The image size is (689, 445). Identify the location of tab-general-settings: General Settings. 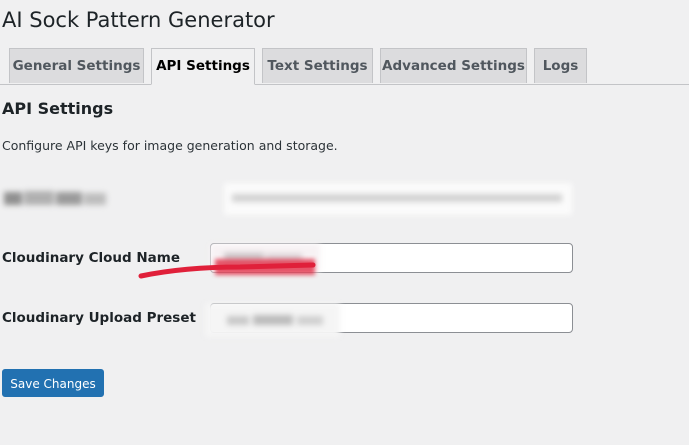
(76, 65).